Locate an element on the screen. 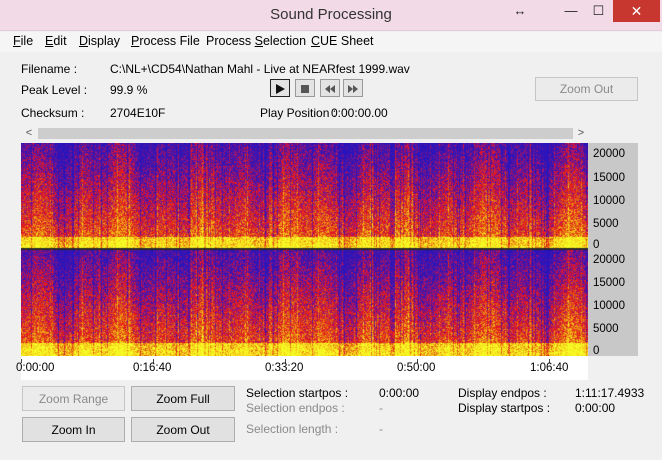 The height and width of the screenshot is (460, 662). time-axis is located at coordinates (304, 368).